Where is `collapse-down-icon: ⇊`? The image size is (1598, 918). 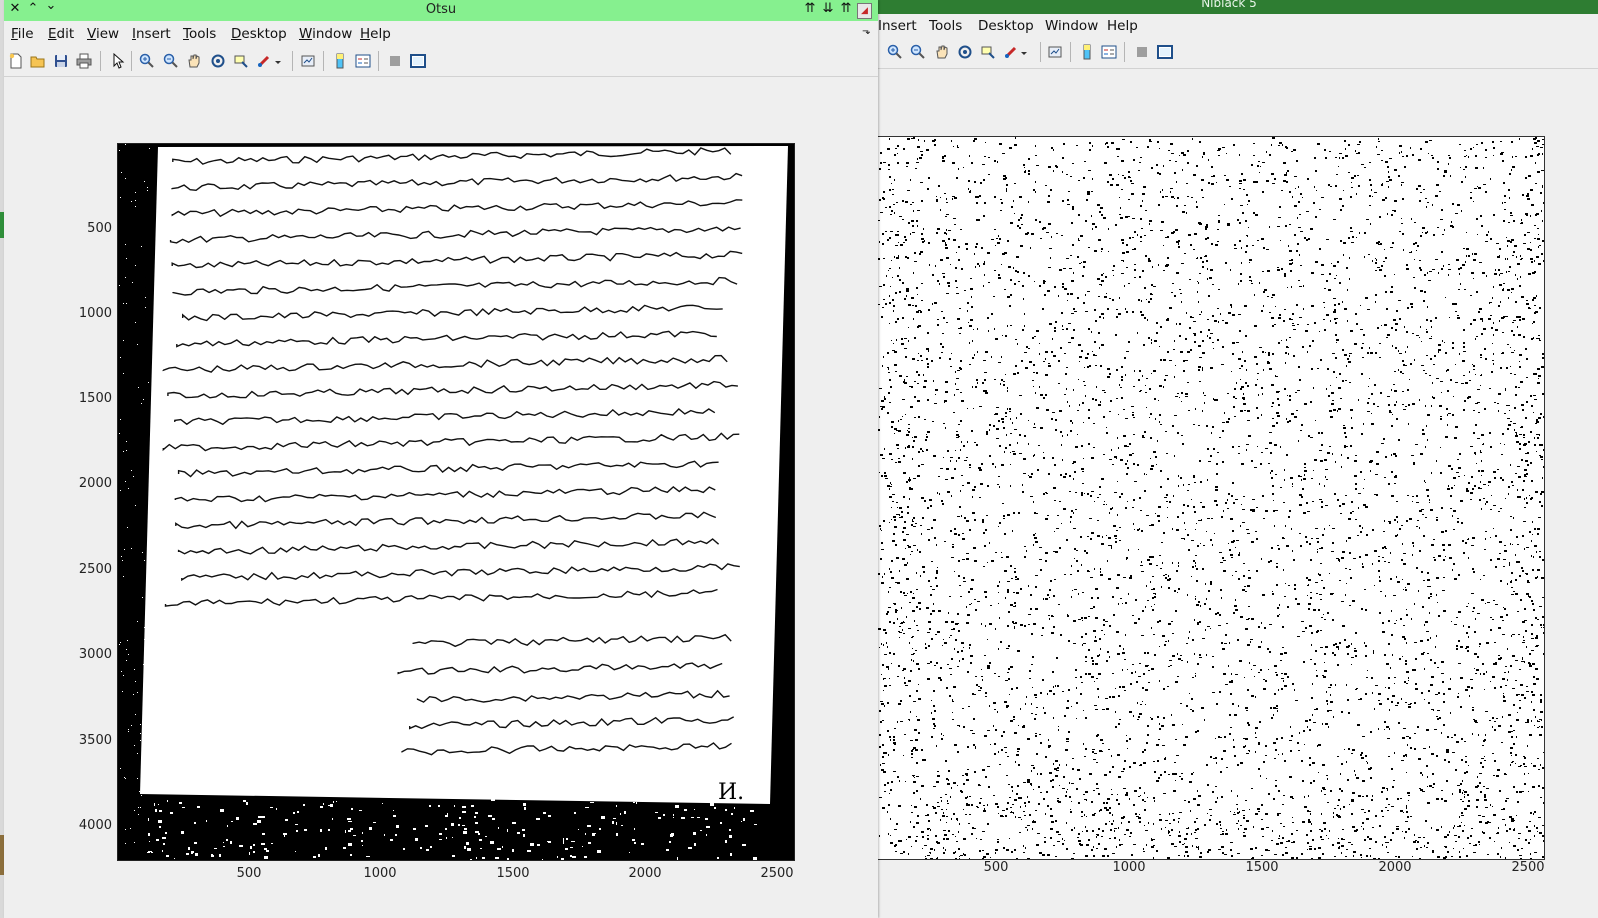 collapse-down-icon: ⇊ is located at coordinates (828, 8).